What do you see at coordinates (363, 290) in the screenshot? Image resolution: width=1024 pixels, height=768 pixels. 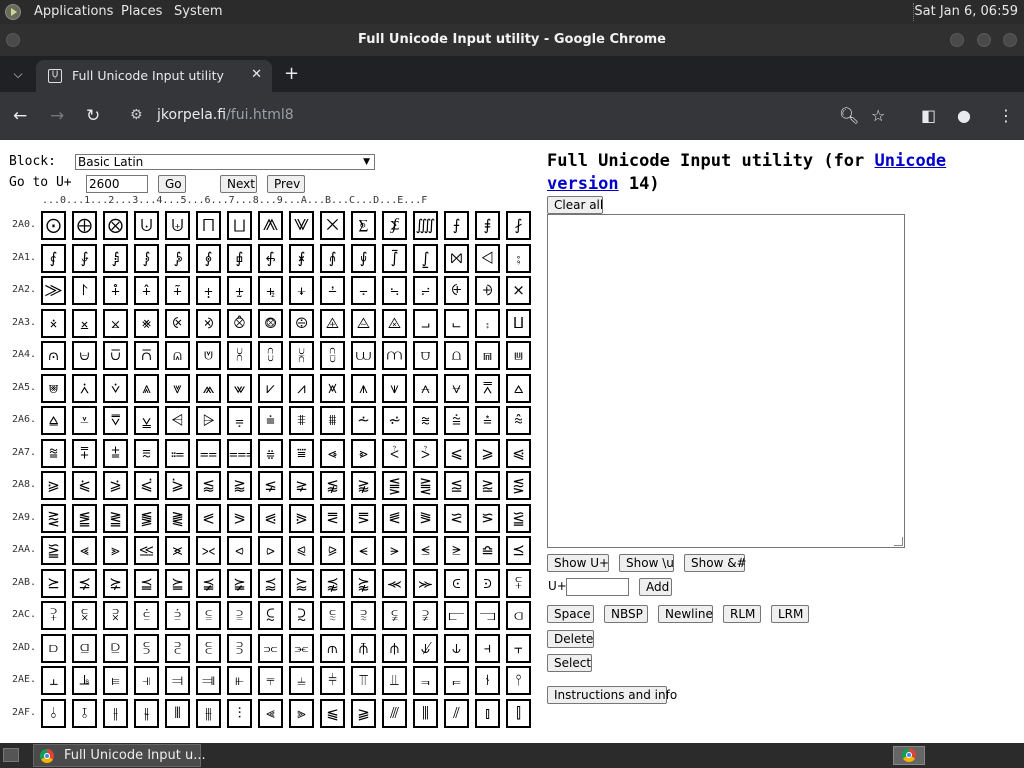 I see `char-cell: ⨪` at bounding box center [363, 290].